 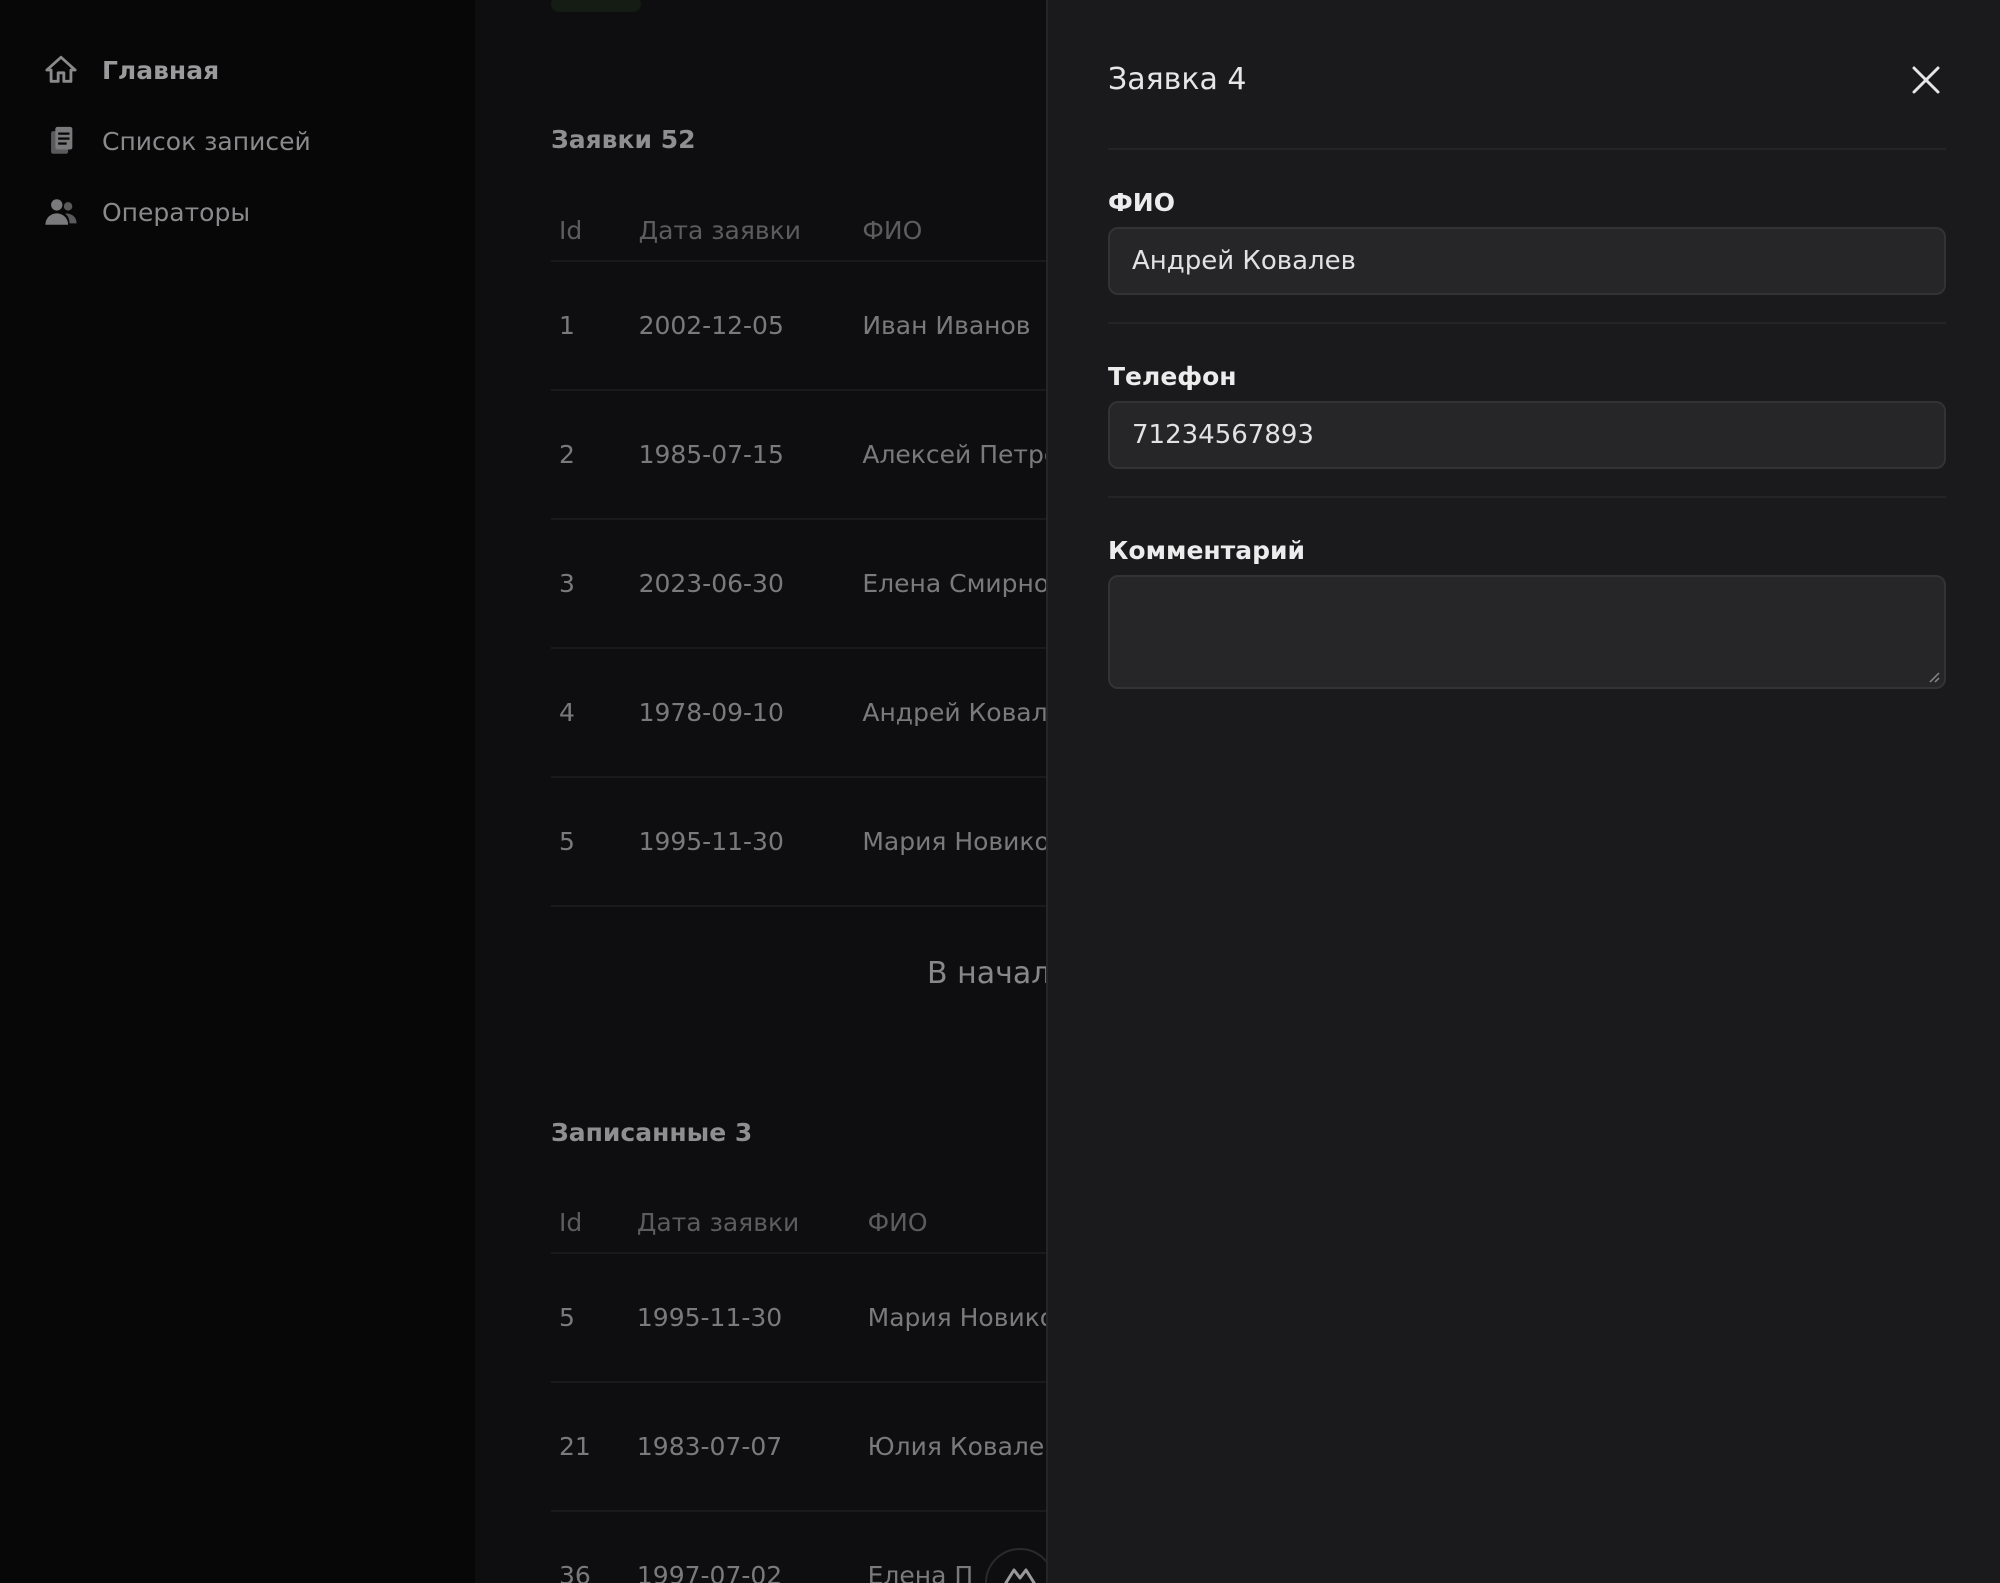 I want to click on cell-date: 1985-07-15, so click(x=711, y=454).